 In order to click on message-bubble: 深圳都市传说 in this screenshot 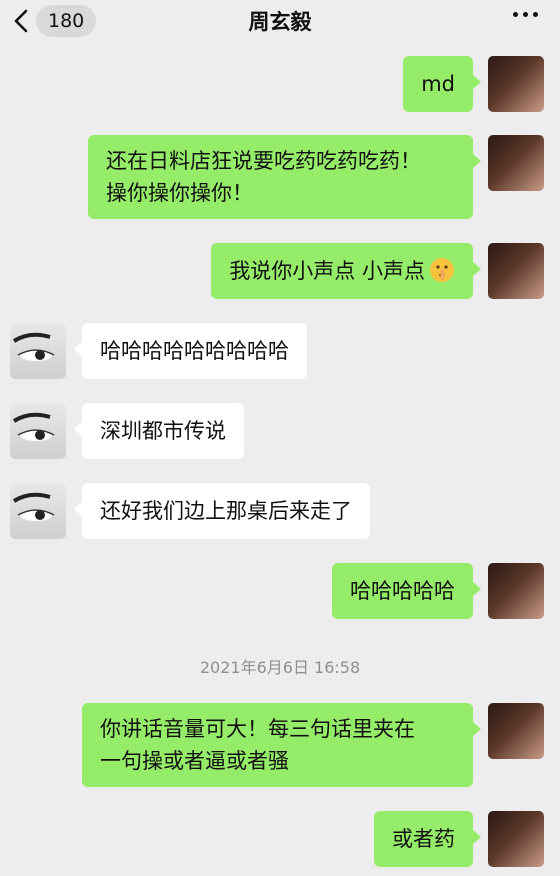, I will do `click(159, 431)`.